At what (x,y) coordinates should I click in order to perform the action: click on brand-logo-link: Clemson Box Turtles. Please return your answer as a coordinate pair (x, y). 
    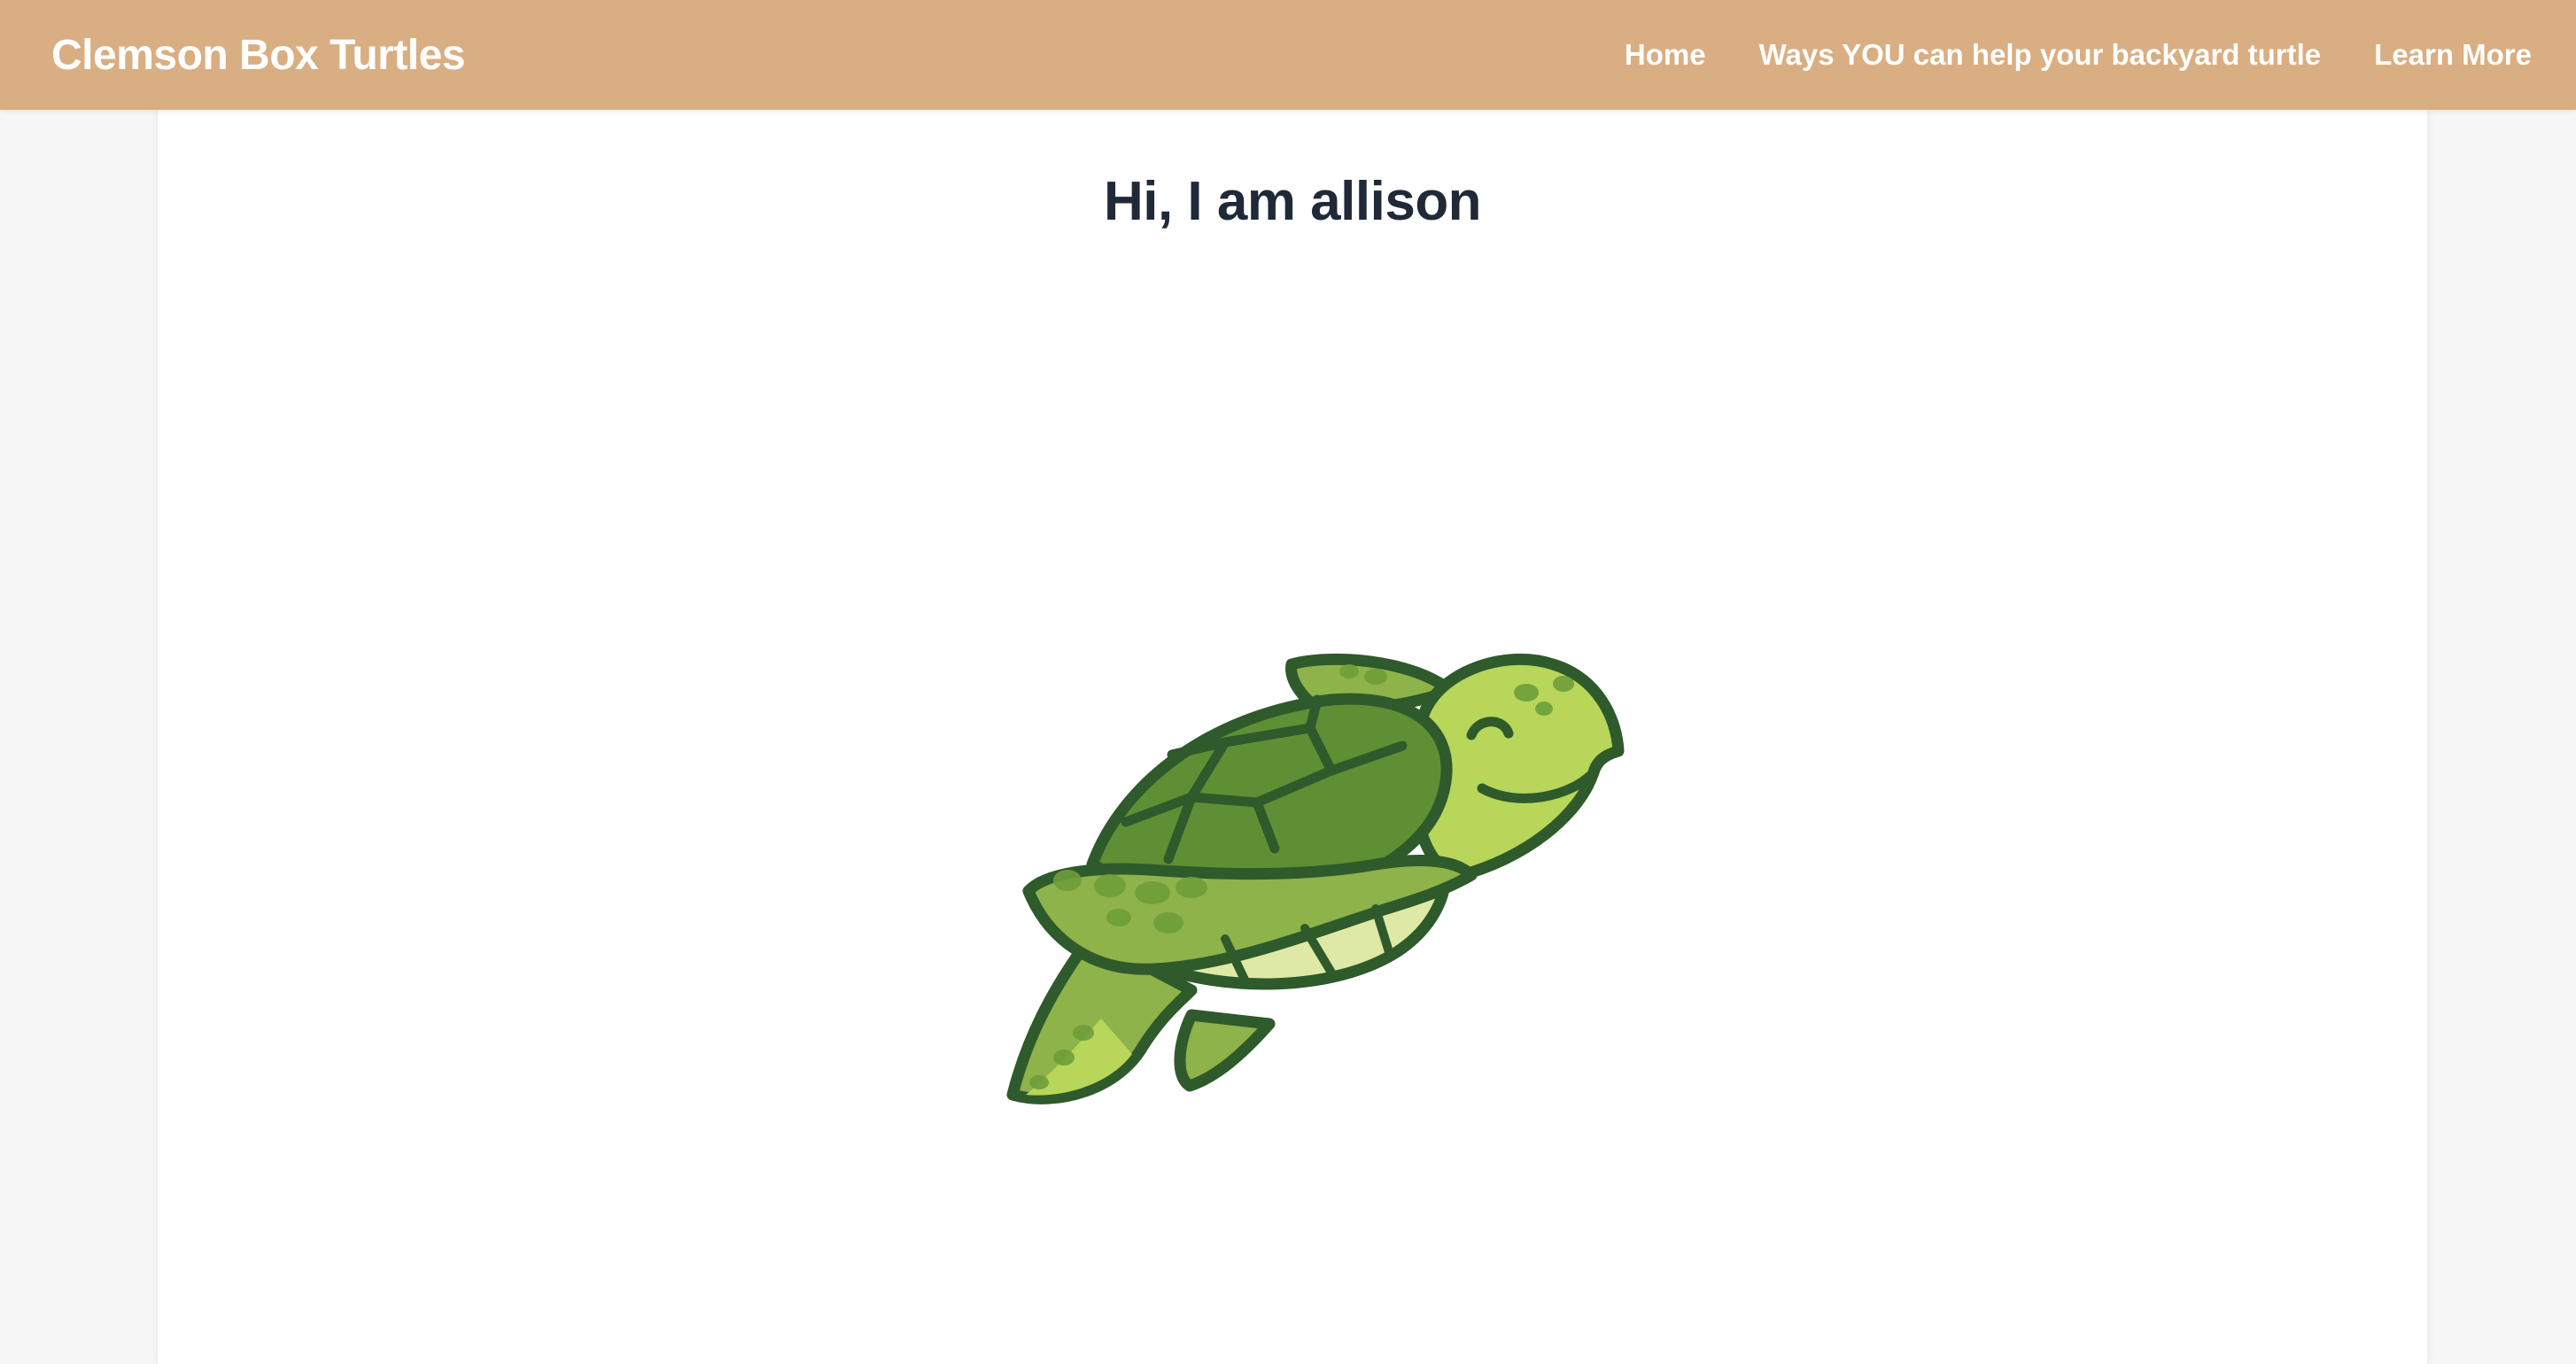
    Looking at the image, I should click on (258, 55).